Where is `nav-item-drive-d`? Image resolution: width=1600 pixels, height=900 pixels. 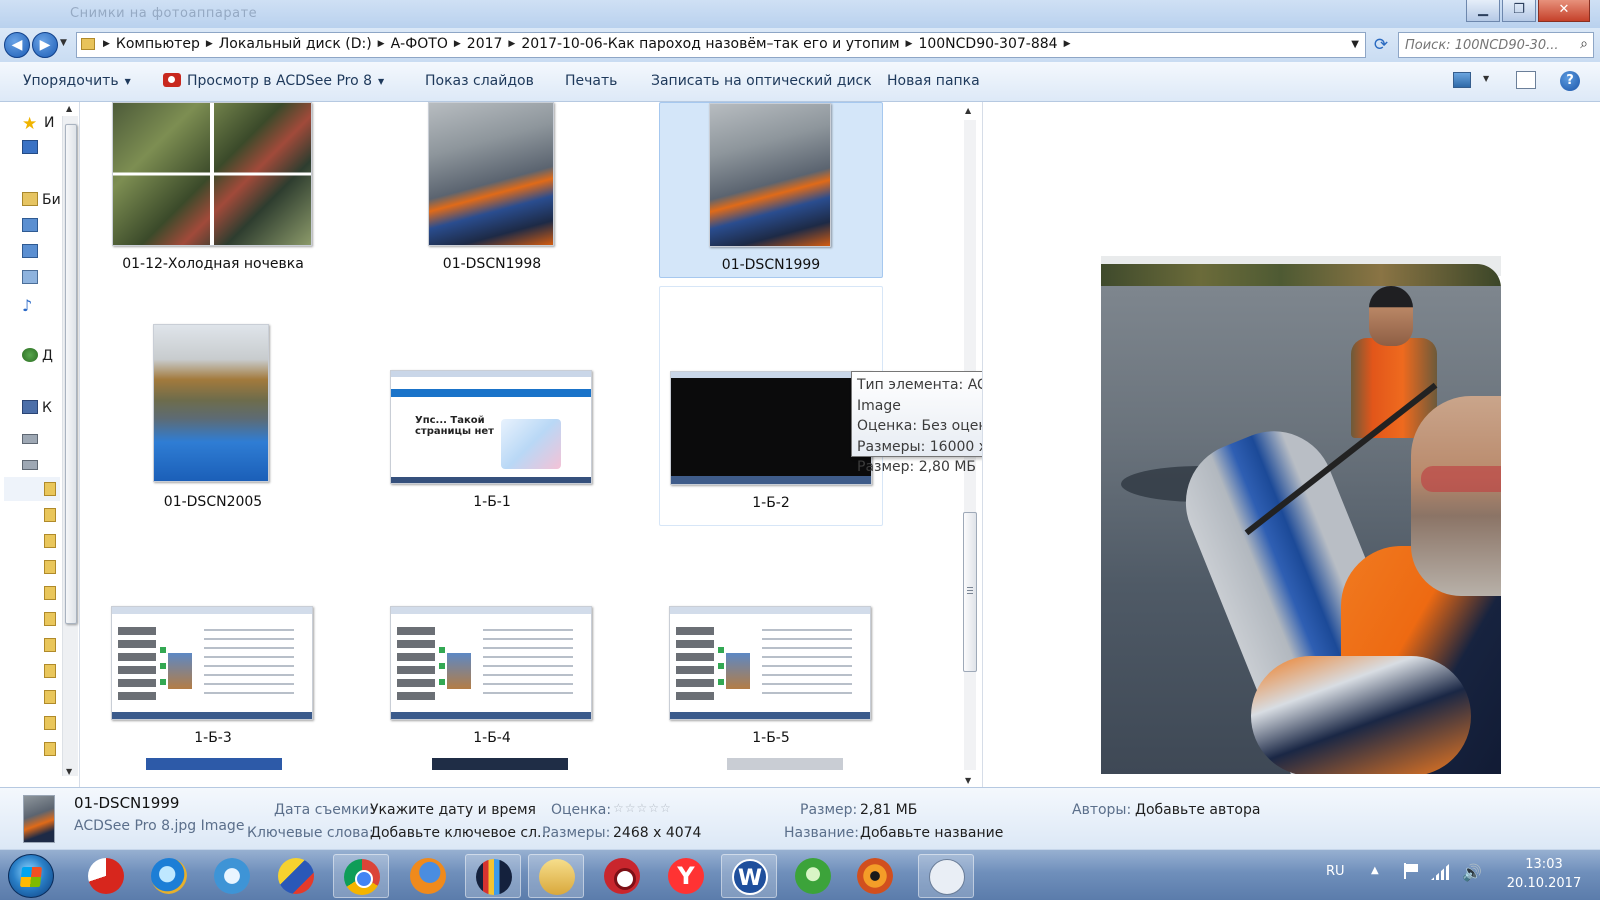
nav-item-drive-d is located at coordinates (32, 464).